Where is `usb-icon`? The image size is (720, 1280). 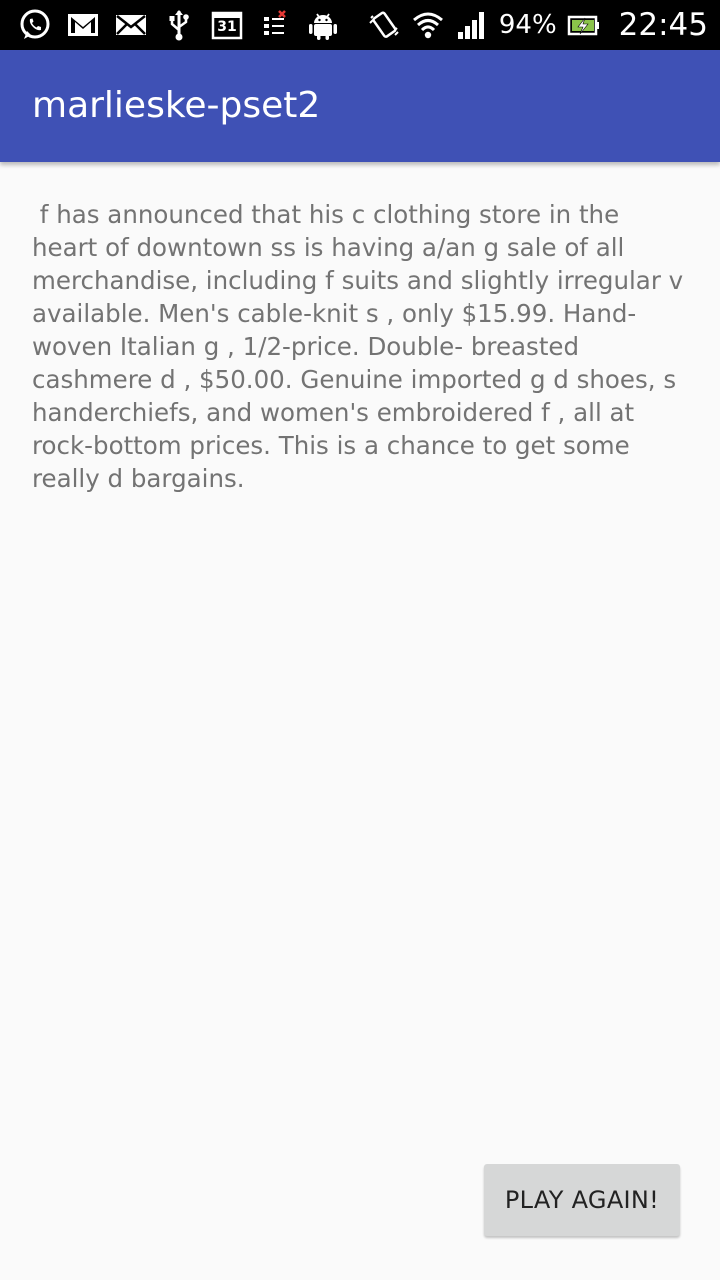
usb-icon is located at coordinates (179, 25).